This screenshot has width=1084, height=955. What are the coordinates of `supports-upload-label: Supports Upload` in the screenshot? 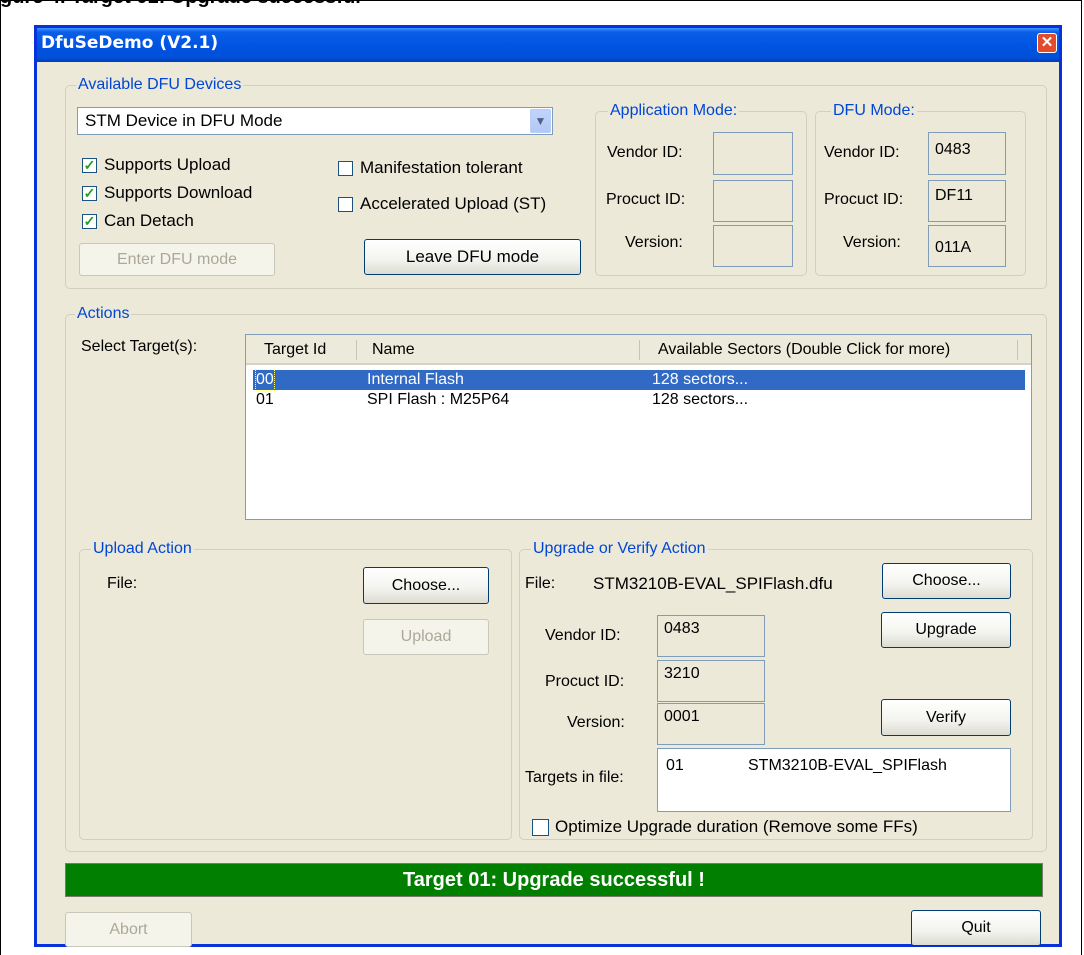 It's located at (167, 164).